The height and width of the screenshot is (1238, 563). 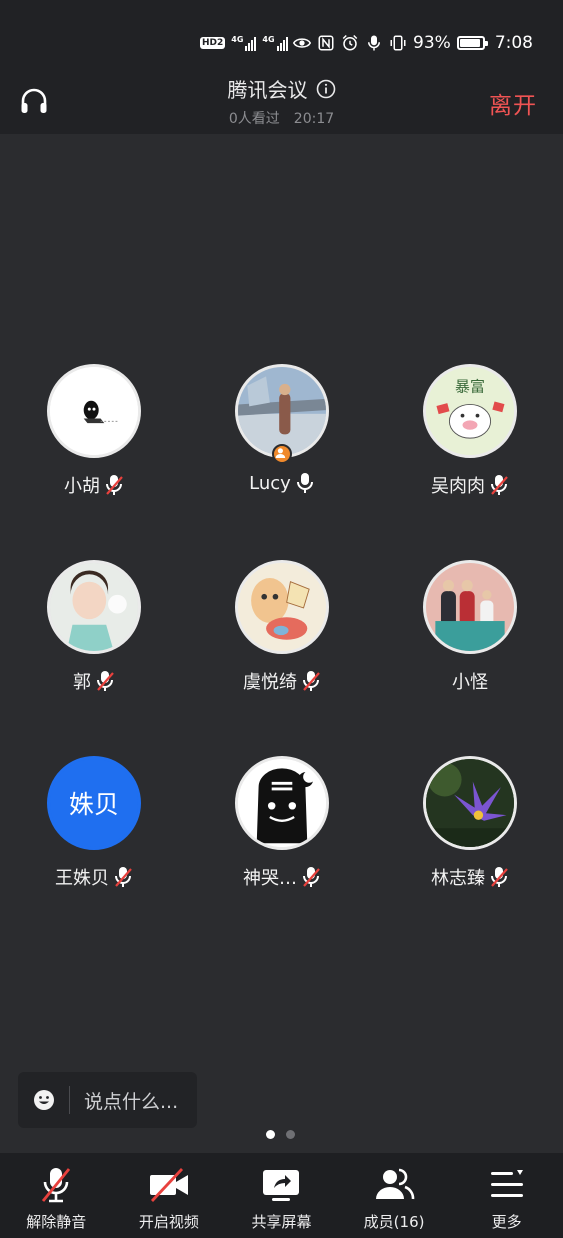 What do you see at coordinates (270, 682) in the screenshot?
I see `participant-name: 虞悦绮` at bounding box center [270, 682].